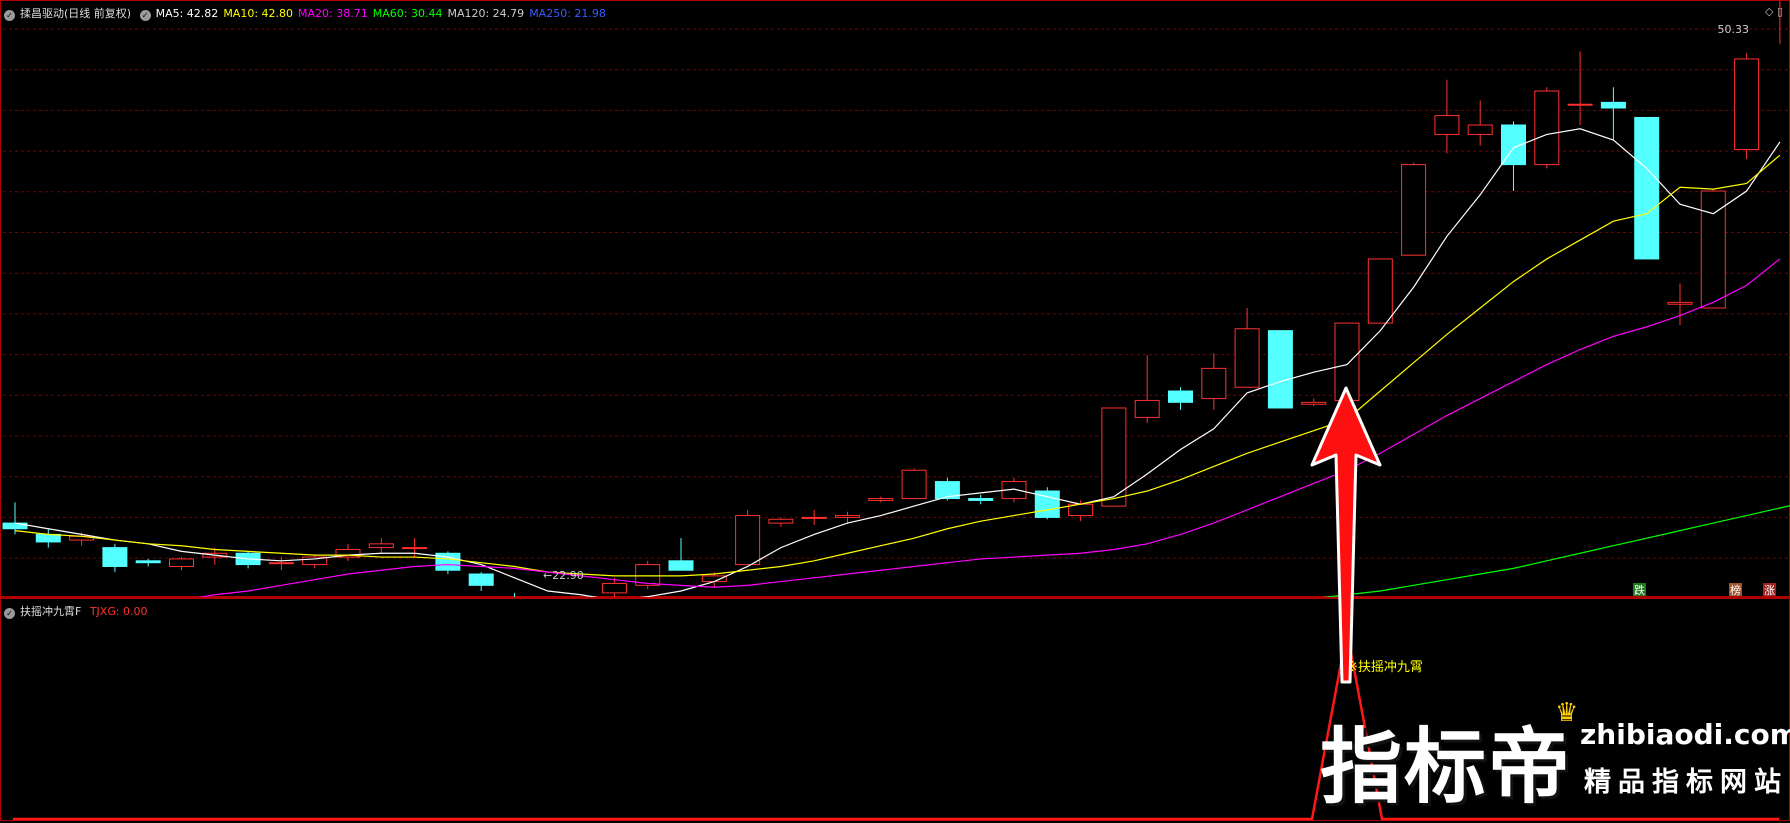 The width and height of the screenshot is (1790, 823). I want to click on ma20-label: MA20: 38.71, so click(333, 13).